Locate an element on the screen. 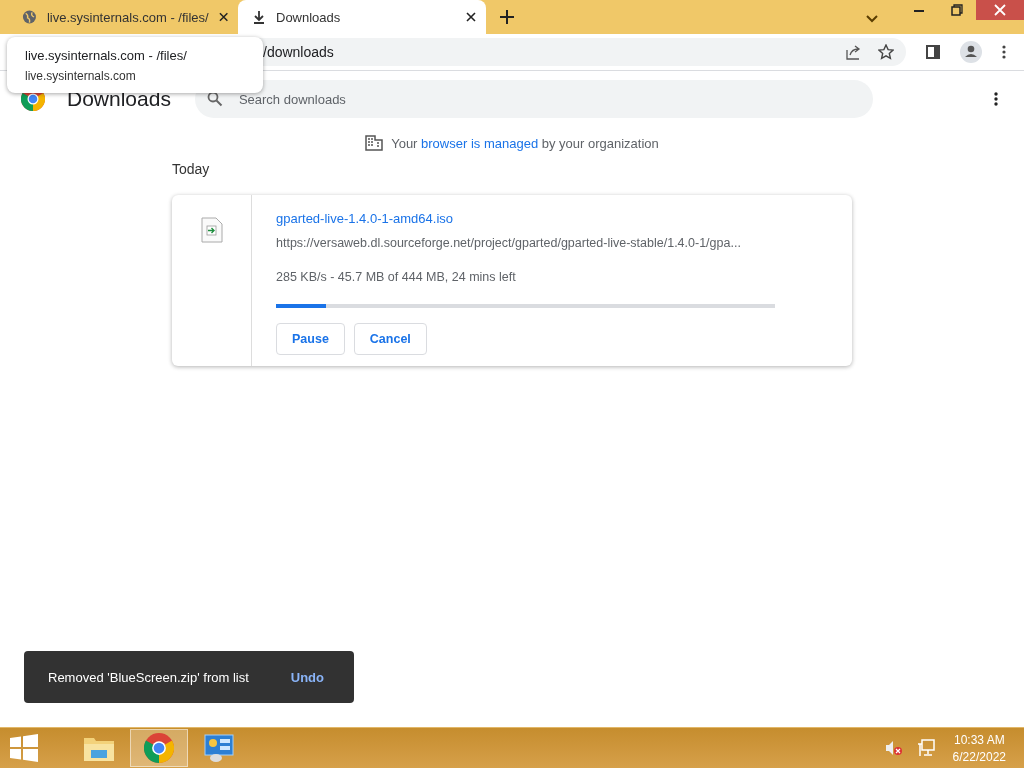 The image size is (1024, 768). control-panel-icon is located at coordinates (219, 748).